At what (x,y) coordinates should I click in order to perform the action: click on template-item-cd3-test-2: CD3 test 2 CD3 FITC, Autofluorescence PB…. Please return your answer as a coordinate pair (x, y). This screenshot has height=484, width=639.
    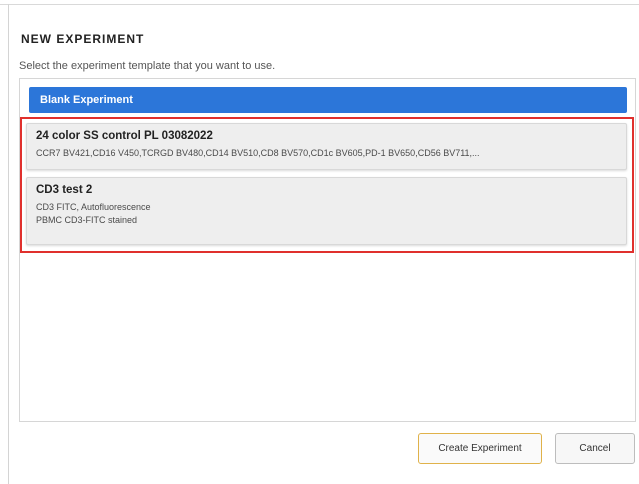
    Looking at the image, I should click on (326, 211).